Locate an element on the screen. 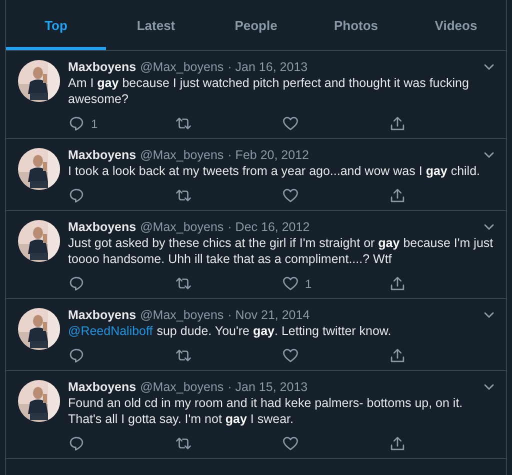  tweet-date: · Jan 16, 2013 is located at coordinates (268, 67).